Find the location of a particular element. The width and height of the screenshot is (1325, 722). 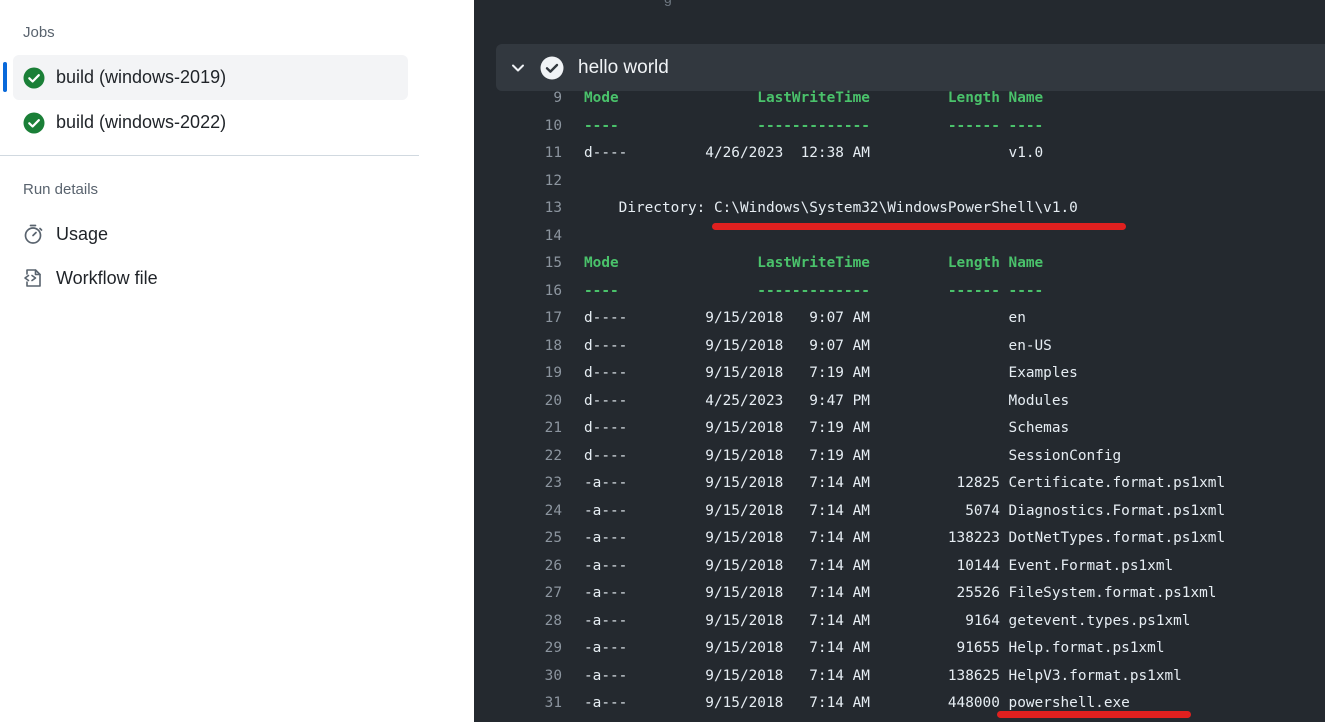

log-line: 9 Mode LastWriteTime Length Name is located at coordinates (910, 99).